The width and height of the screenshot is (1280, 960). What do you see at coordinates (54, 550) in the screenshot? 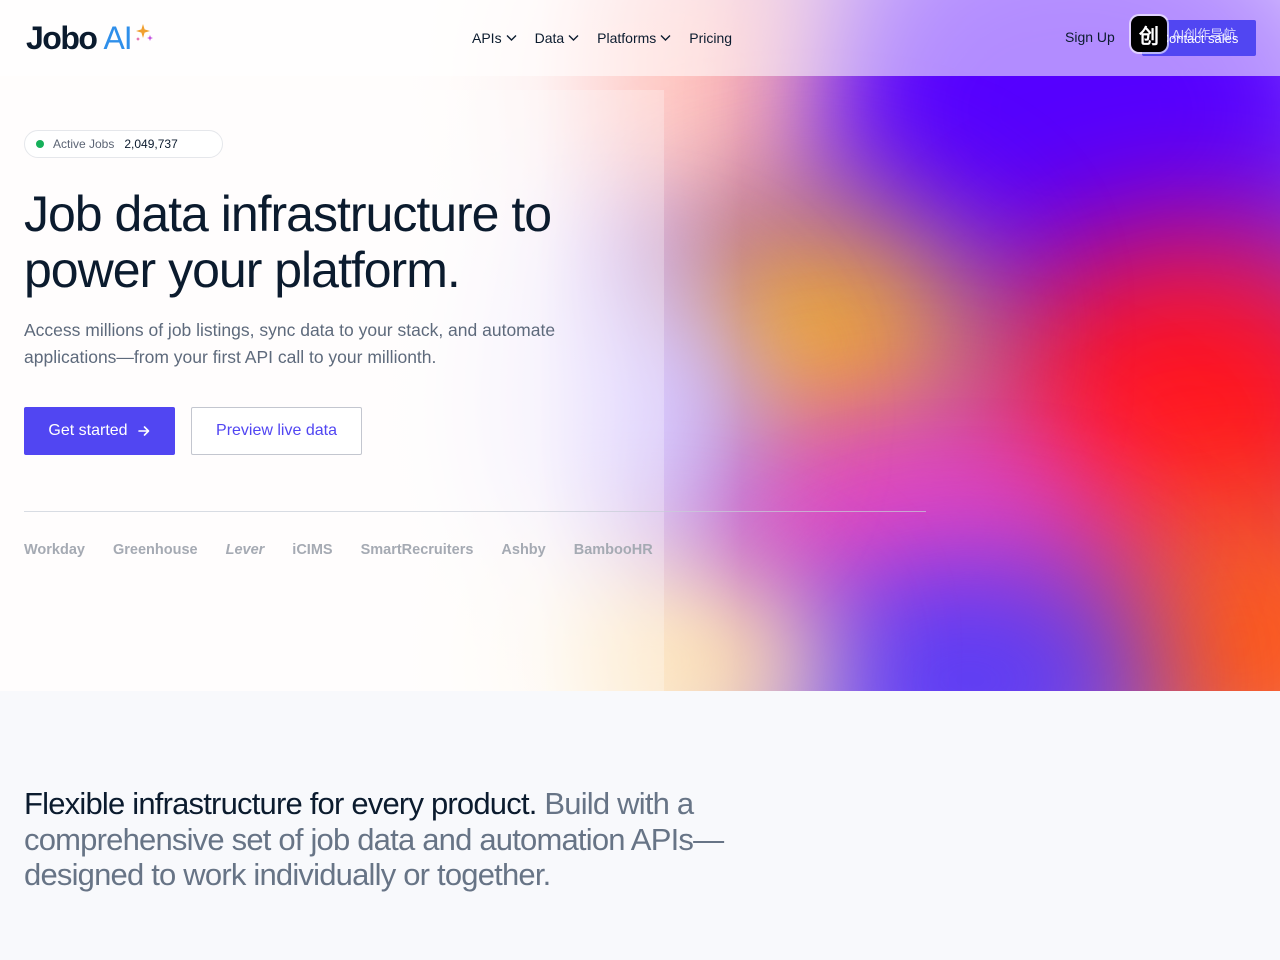
I see `partner-logo-workday: Workday` at bounding box center [54, 550].